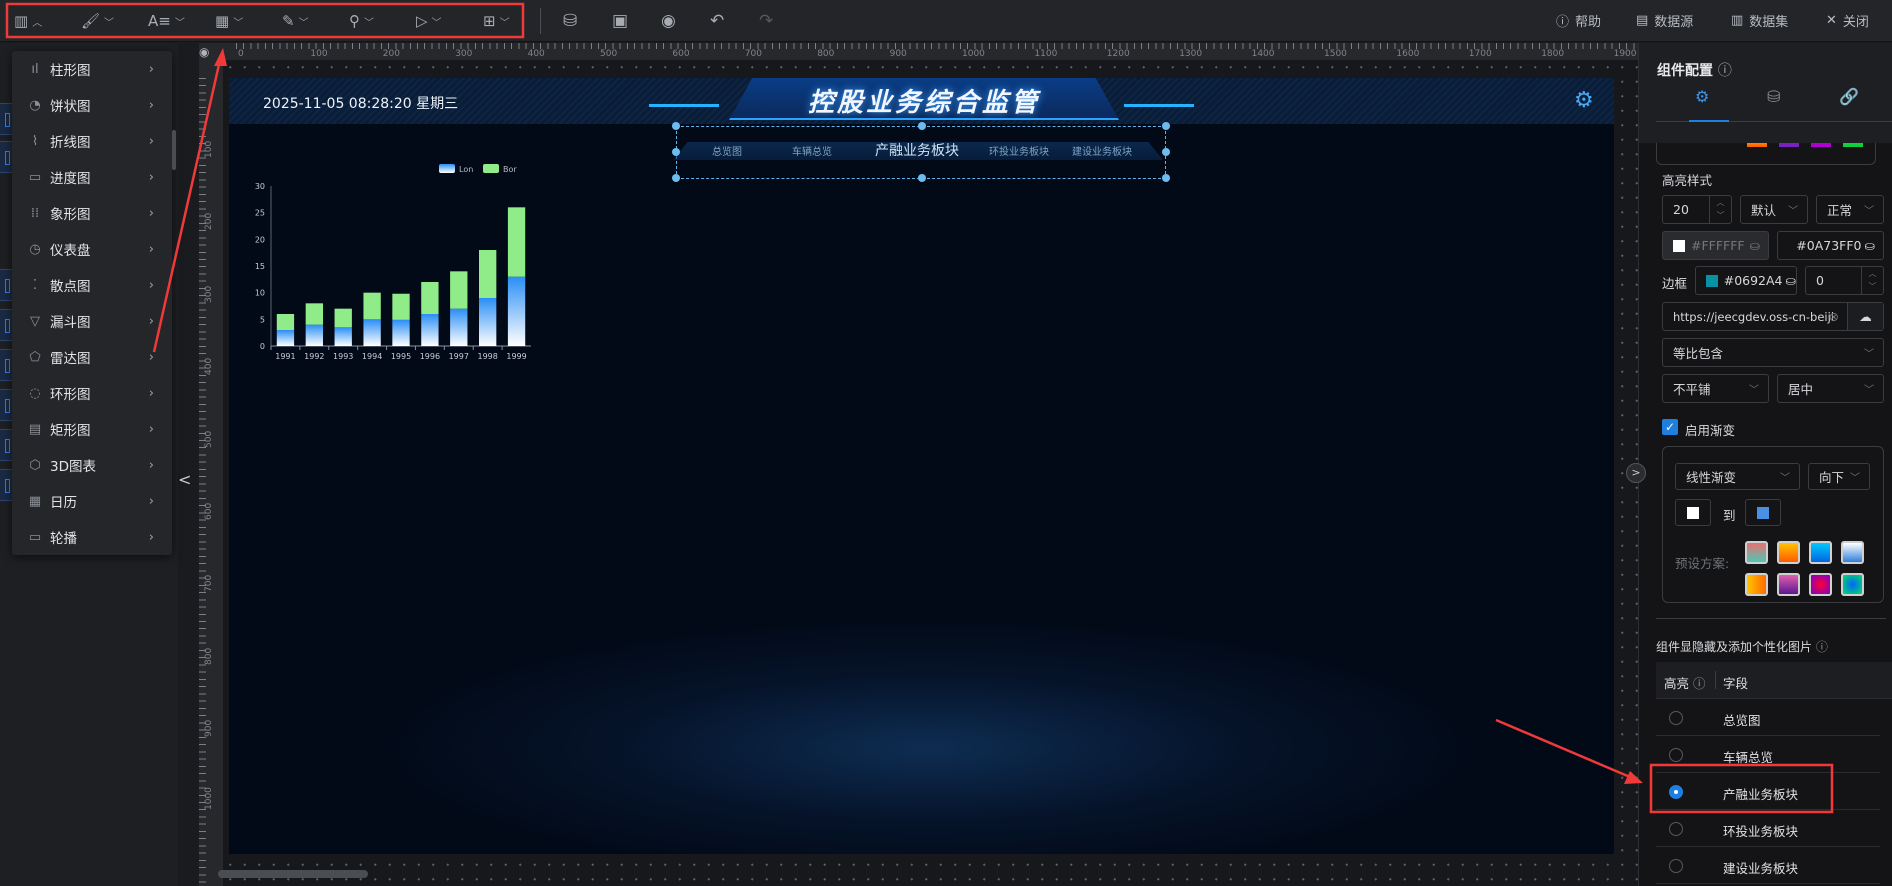 This screenshot has height=886, width=1892. I want to click on repeat-select: 不平铺 ﹀, so click(1715, 388).